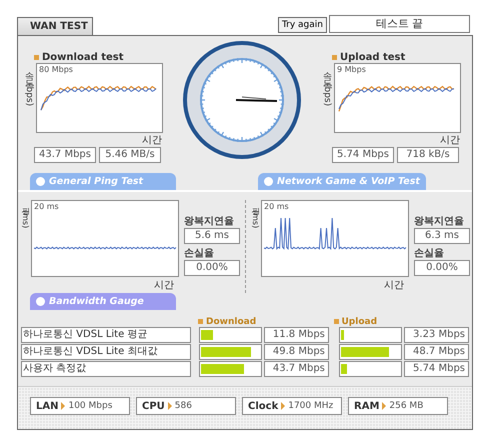  I want to click on rate-value: 5.46 MB/s, so click(130, 155).